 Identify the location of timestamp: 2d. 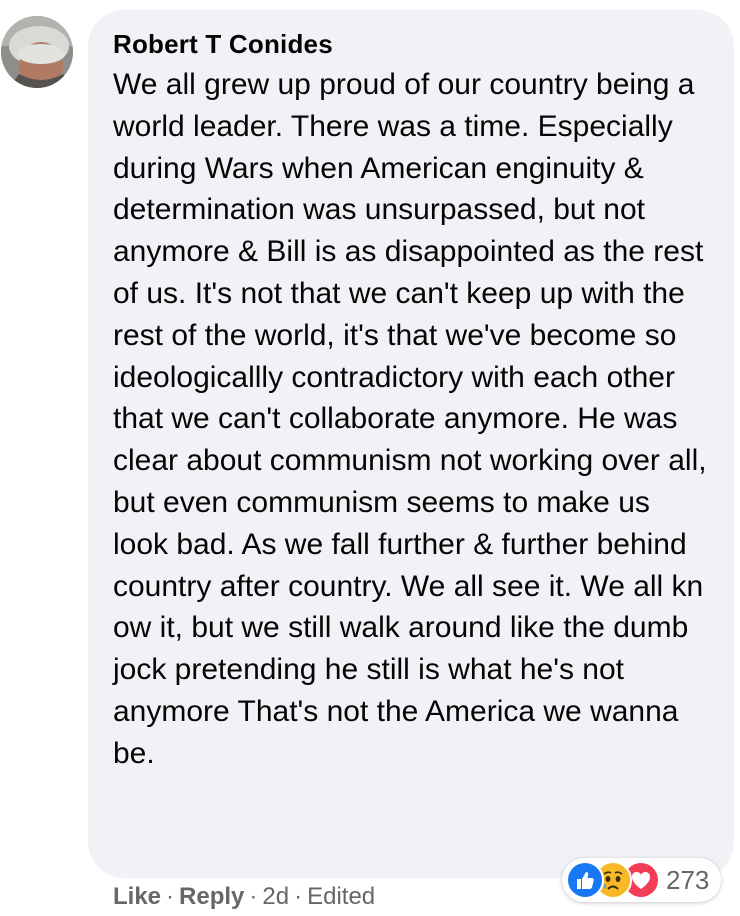
(275, 896).